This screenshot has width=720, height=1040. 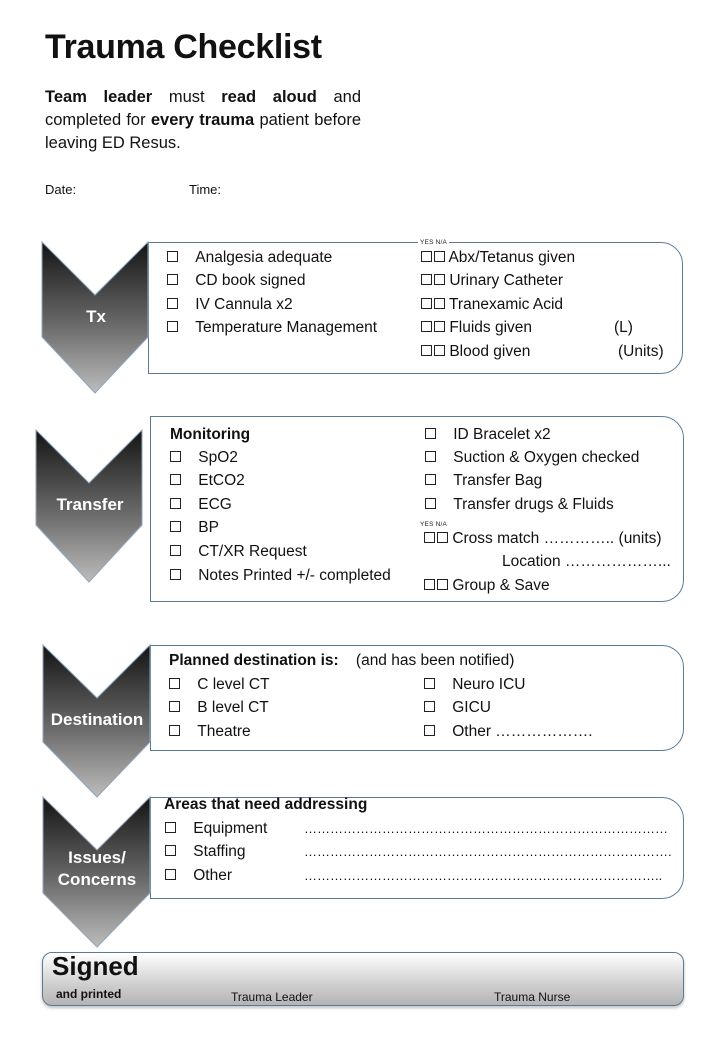 I want to click on issues-label: Issues/Concerns, so click(x=97, y=869).